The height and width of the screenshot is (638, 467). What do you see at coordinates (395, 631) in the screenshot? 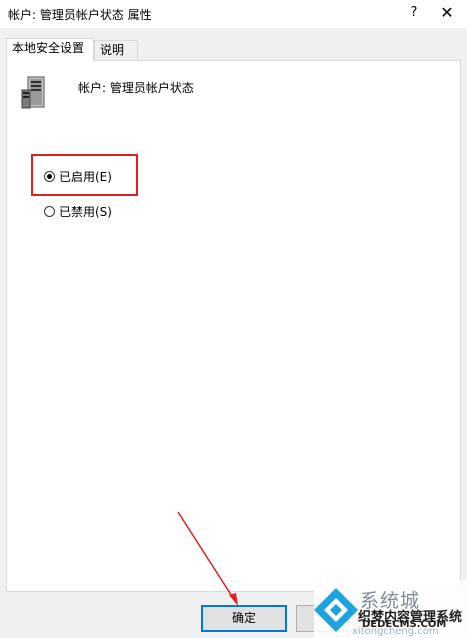
I see `watermark-url-2: xitongcheng.com` at bounding box center [395, 631].